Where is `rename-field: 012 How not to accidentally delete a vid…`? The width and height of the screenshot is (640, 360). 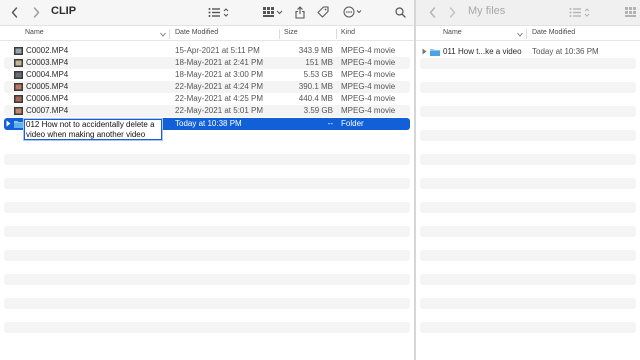
rename-field: 012 How not to accidentally delete a vid… is located at coordinates (93, 129).